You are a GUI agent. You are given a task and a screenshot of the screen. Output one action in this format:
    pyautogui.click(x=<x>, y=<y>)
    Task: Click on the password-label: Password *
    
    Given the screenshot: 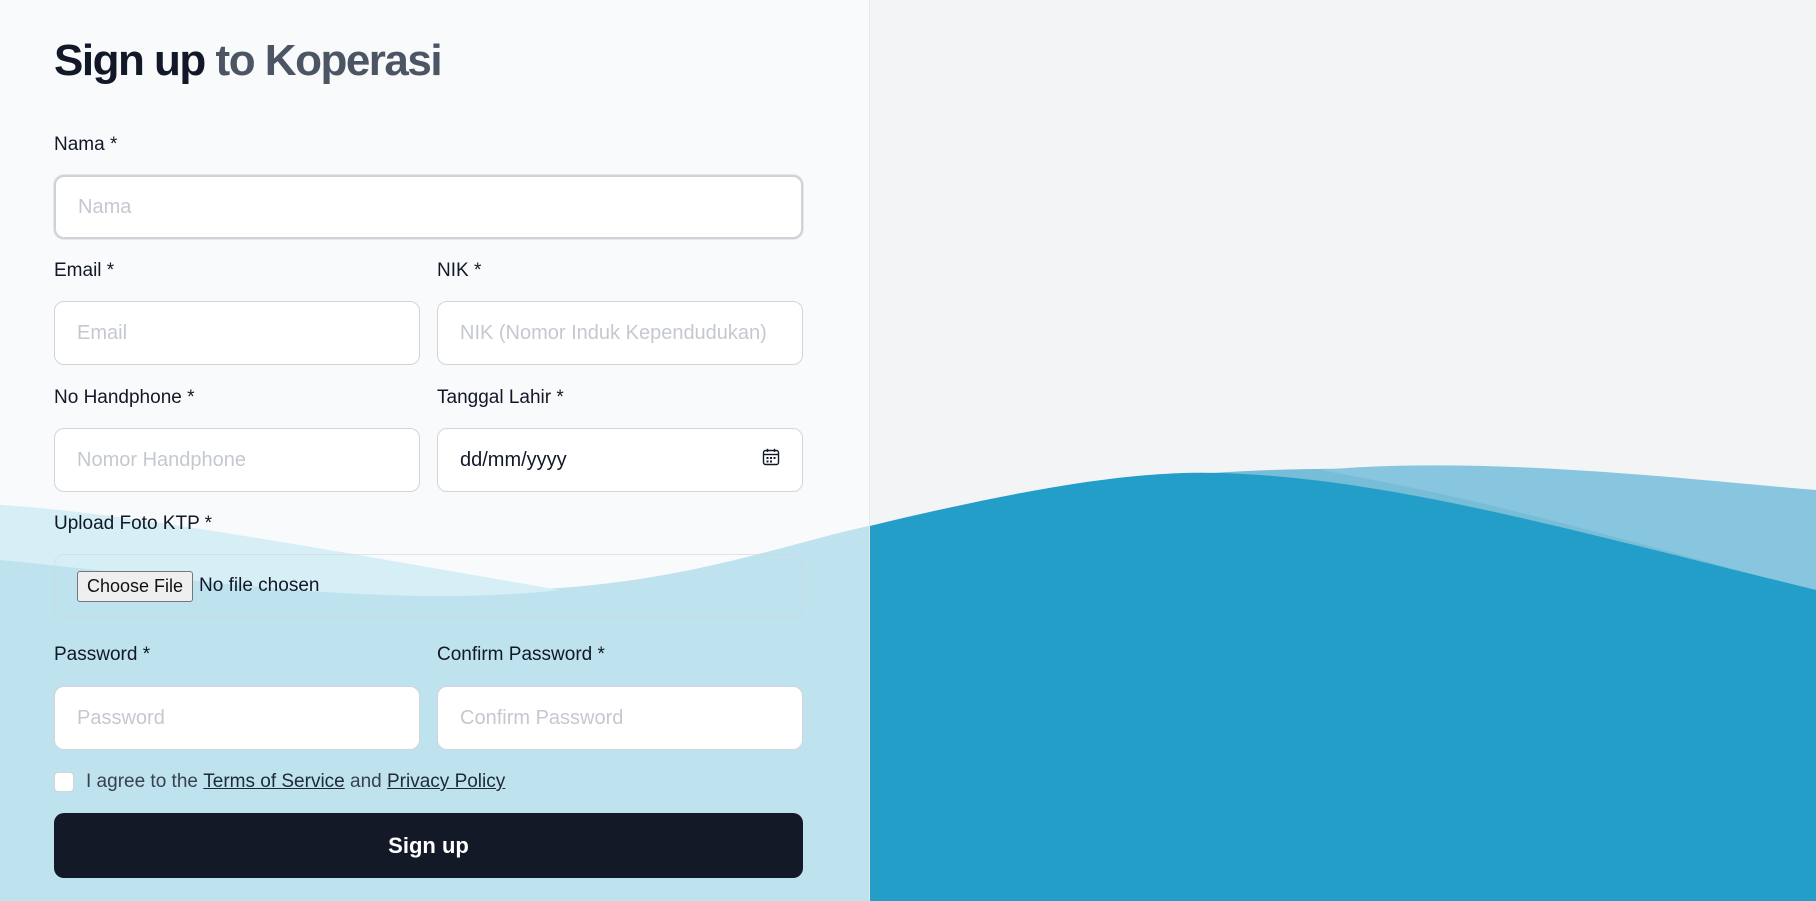 What is the action you would take?
    pyautogui.click(x=102, y=654)
    